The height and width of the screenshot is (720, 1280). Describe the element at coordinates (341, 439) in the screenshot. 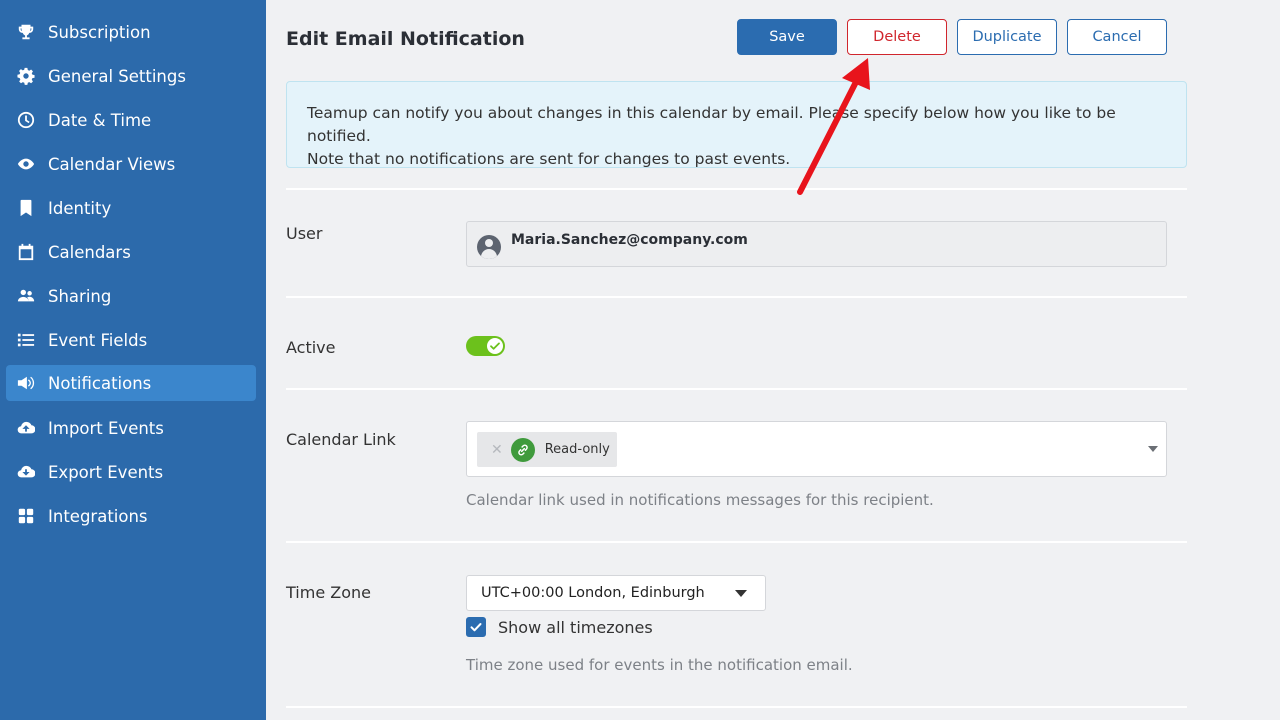

I see `calendar-link-label: Calendar Link` at that location.